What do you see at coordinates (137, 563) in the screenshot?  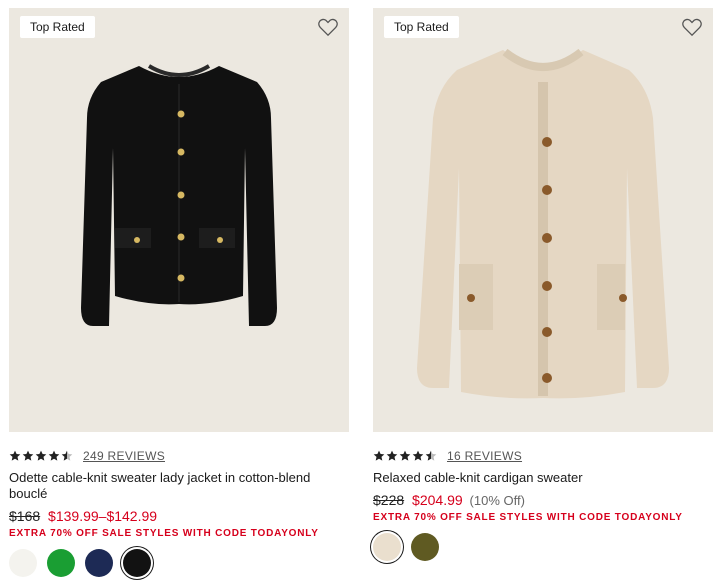 I see `swatch-black` at bounding box center [137, 563].